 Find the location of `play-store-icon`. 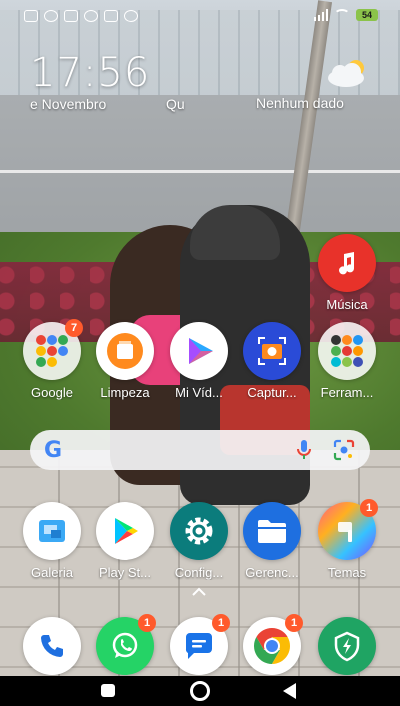

play-store-icon is located at coordinates (125, 531).